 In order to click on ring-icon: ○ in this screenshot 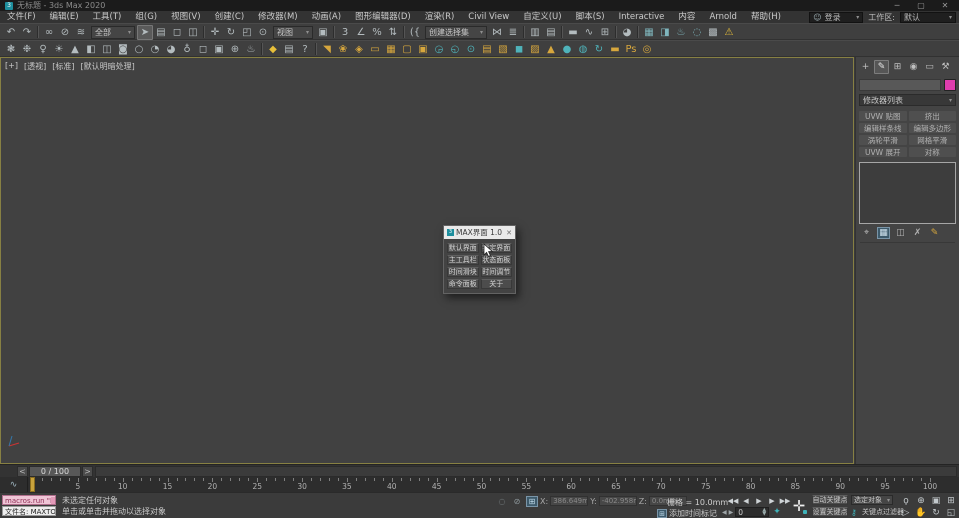, I will do `click(139, 49)`.